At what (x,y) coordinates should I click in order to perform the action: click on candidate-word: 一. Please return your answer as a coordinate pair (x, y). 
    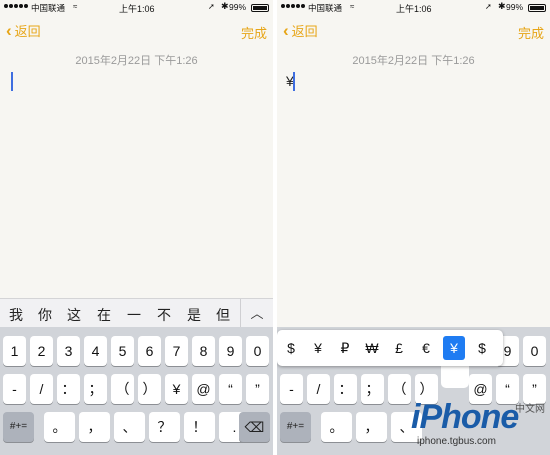
    Looking at the image, I should click on (134, 315).